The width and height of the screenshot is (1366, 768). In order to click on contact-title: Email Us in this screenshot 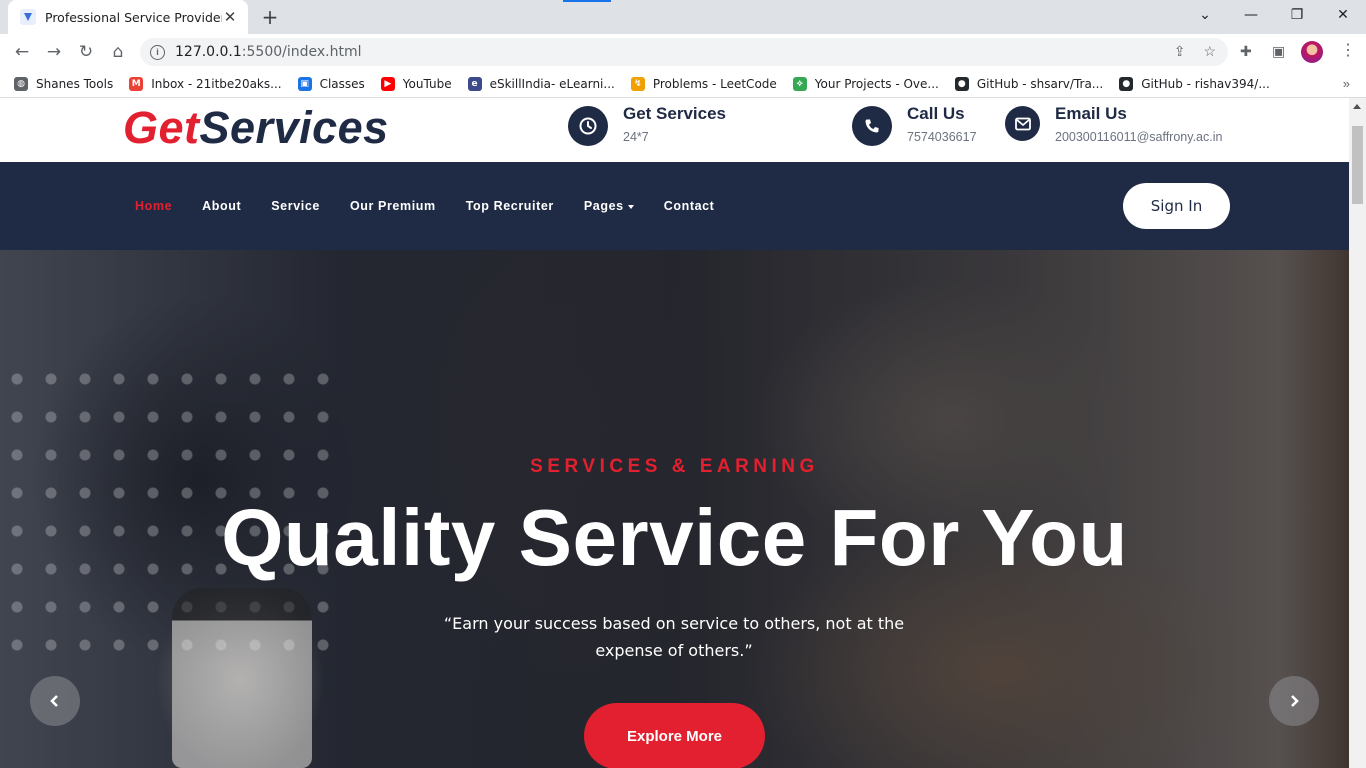, I will do `click(1091, 113)`.